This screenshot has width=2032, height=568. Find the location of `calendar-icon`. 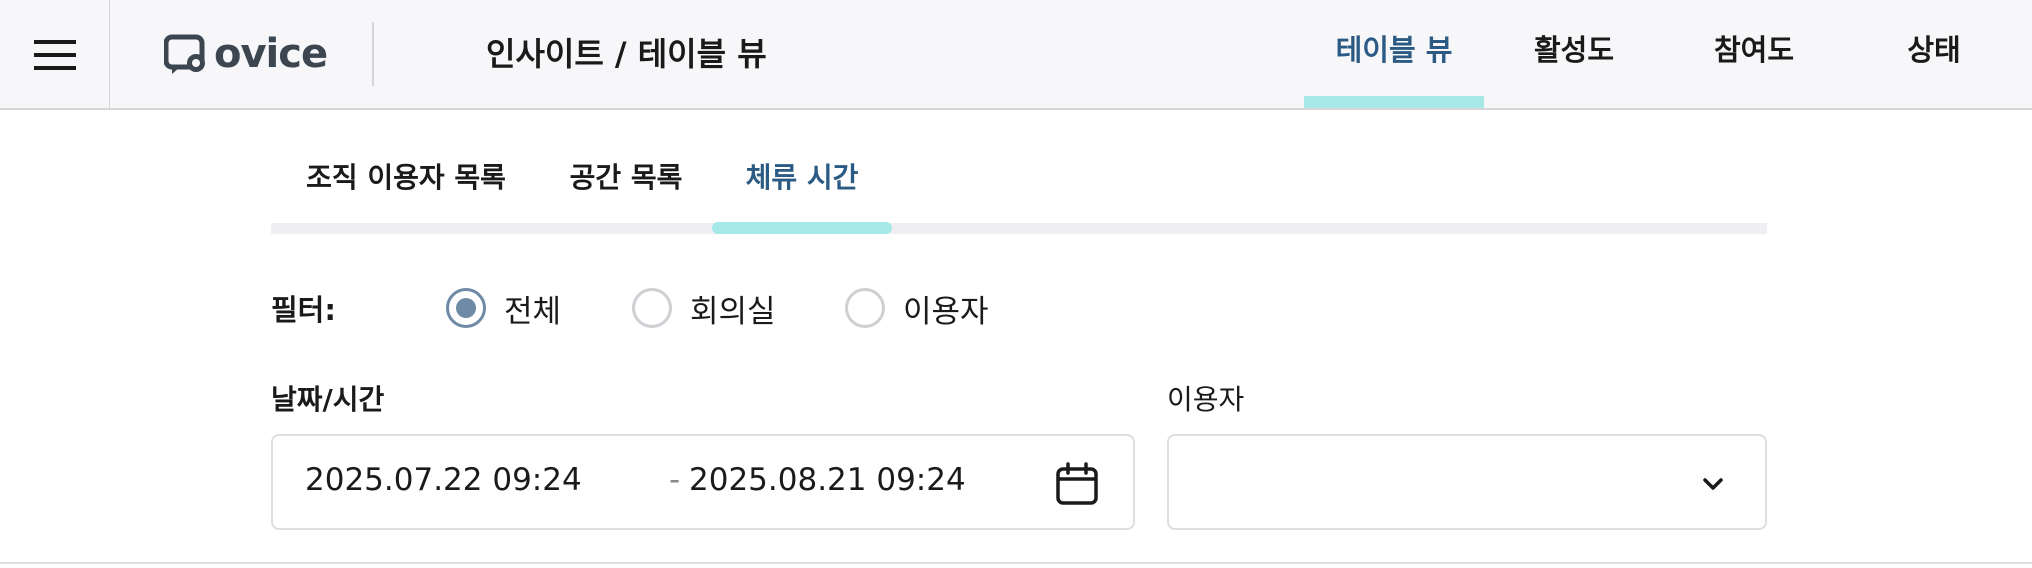

calendar-icon is located at coordinates (1077, 484).